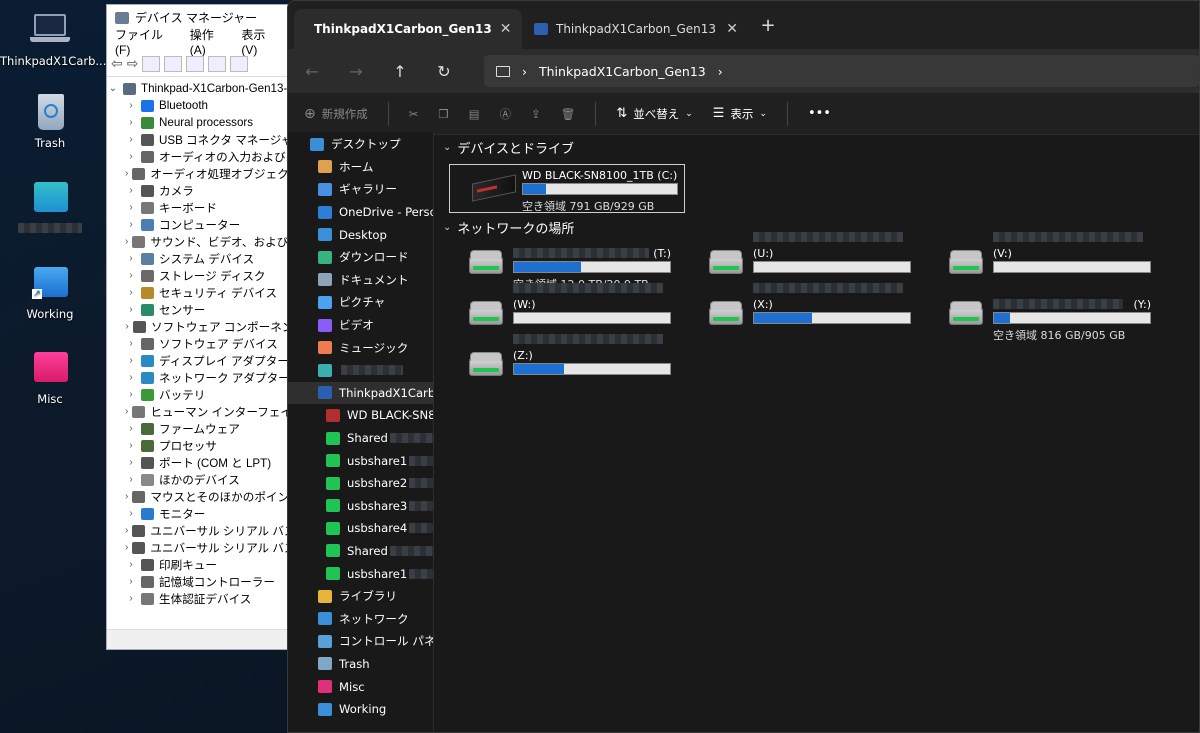  I want to click on device-category-keyboard: › キーボード, so click(206, 207).